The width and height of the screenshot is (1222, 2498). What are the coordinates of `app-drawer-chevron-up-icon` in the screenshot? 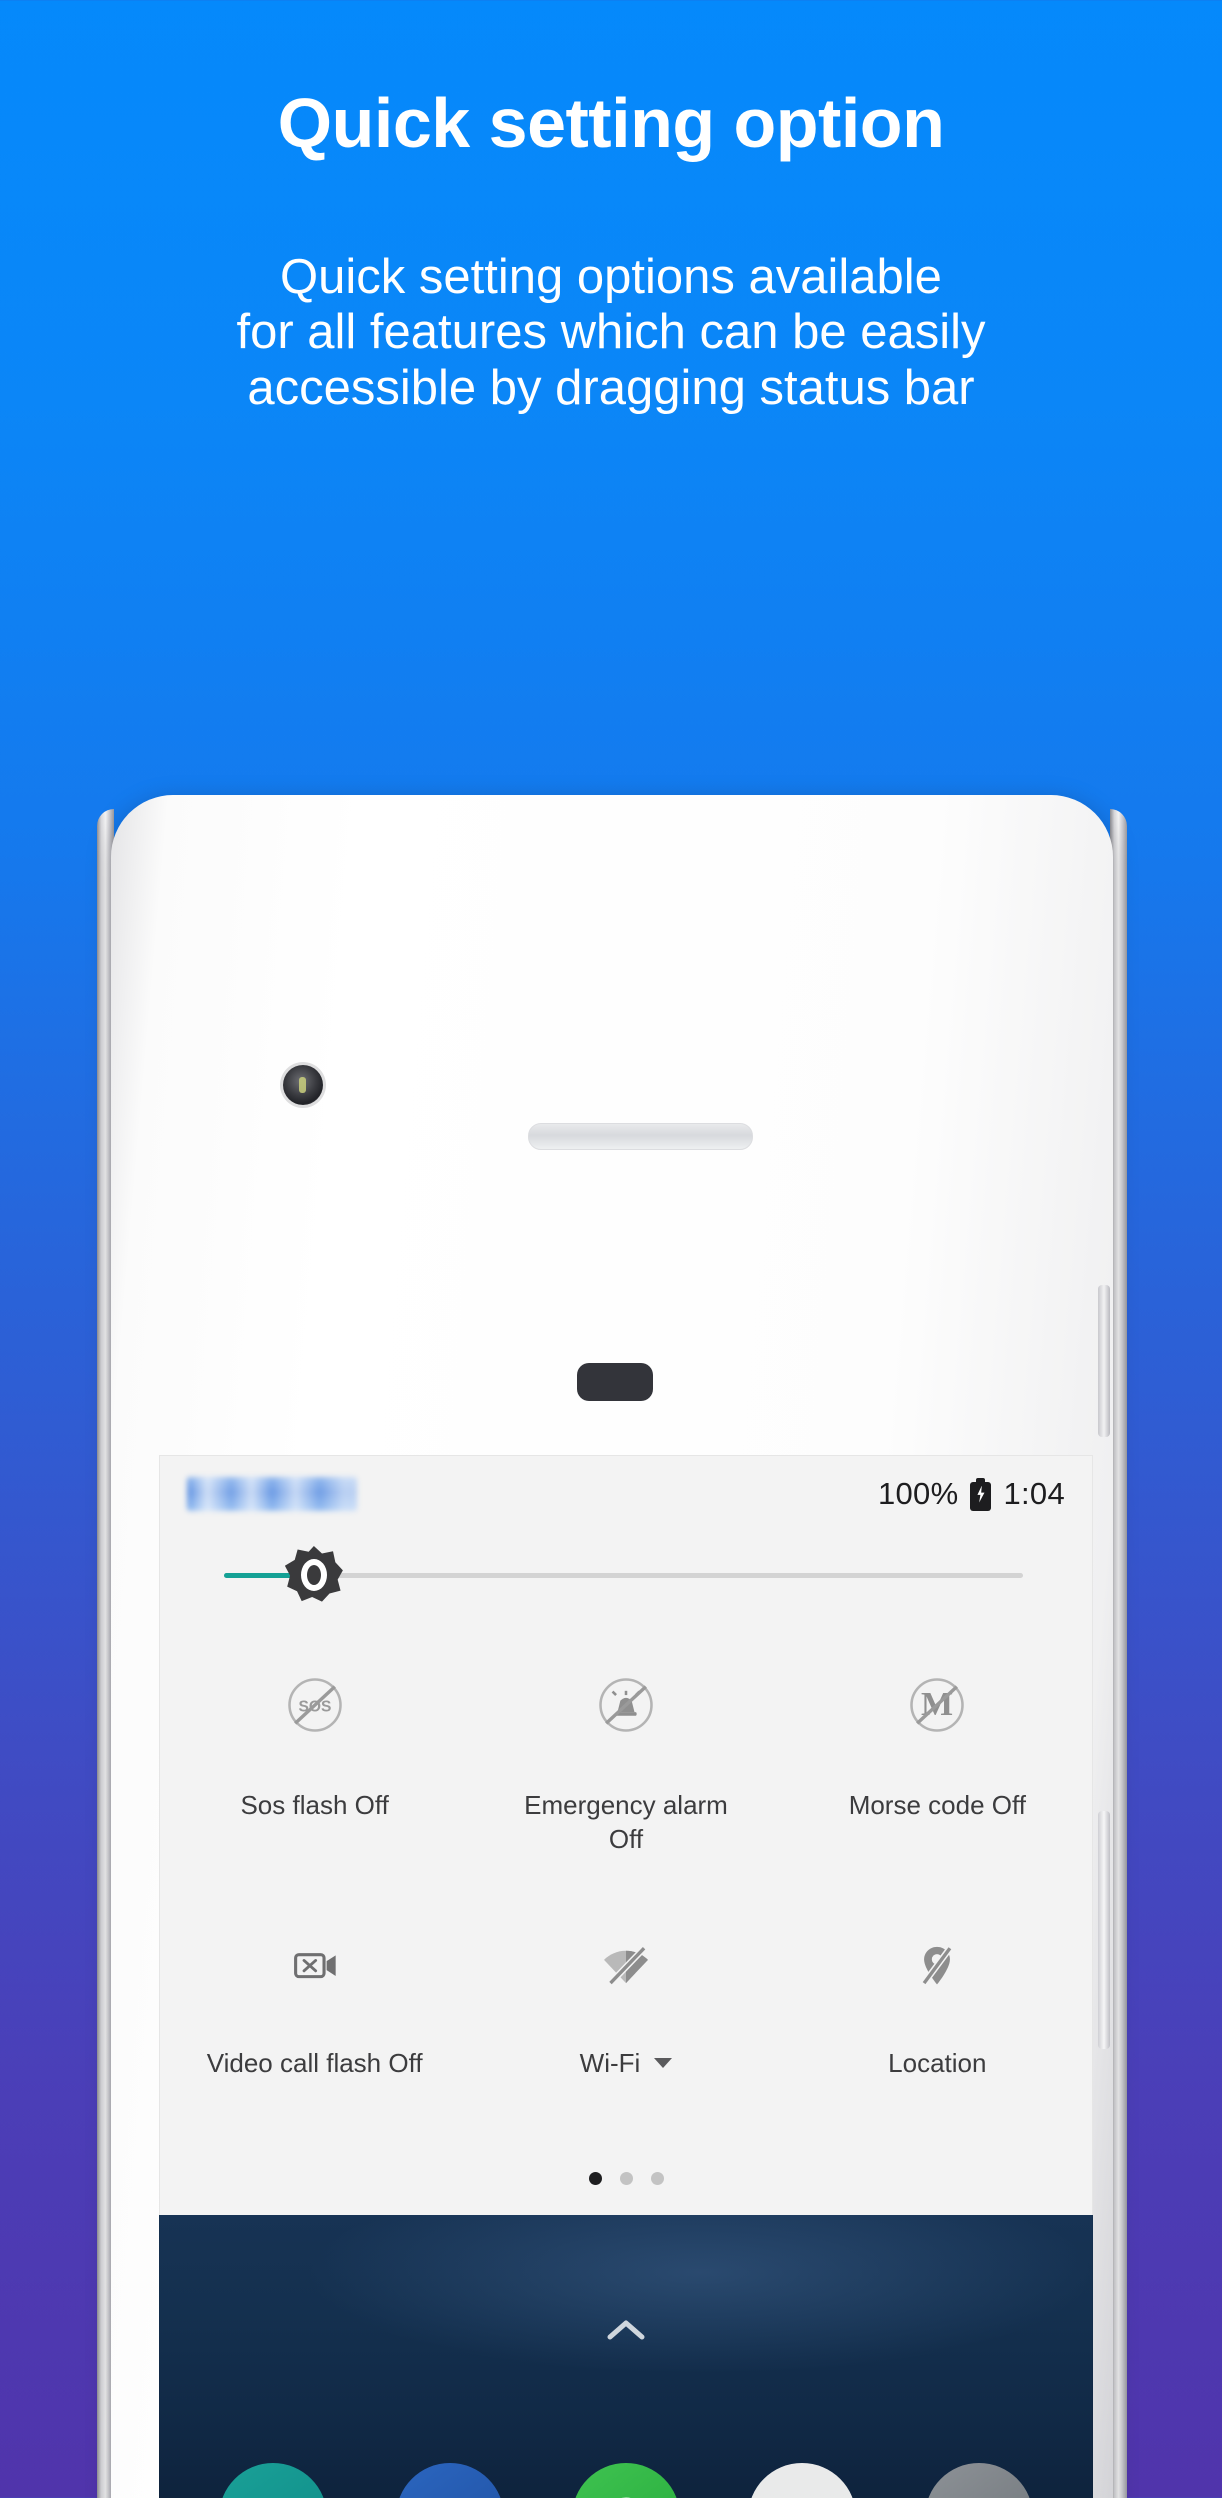 It's located at (626, 2332).